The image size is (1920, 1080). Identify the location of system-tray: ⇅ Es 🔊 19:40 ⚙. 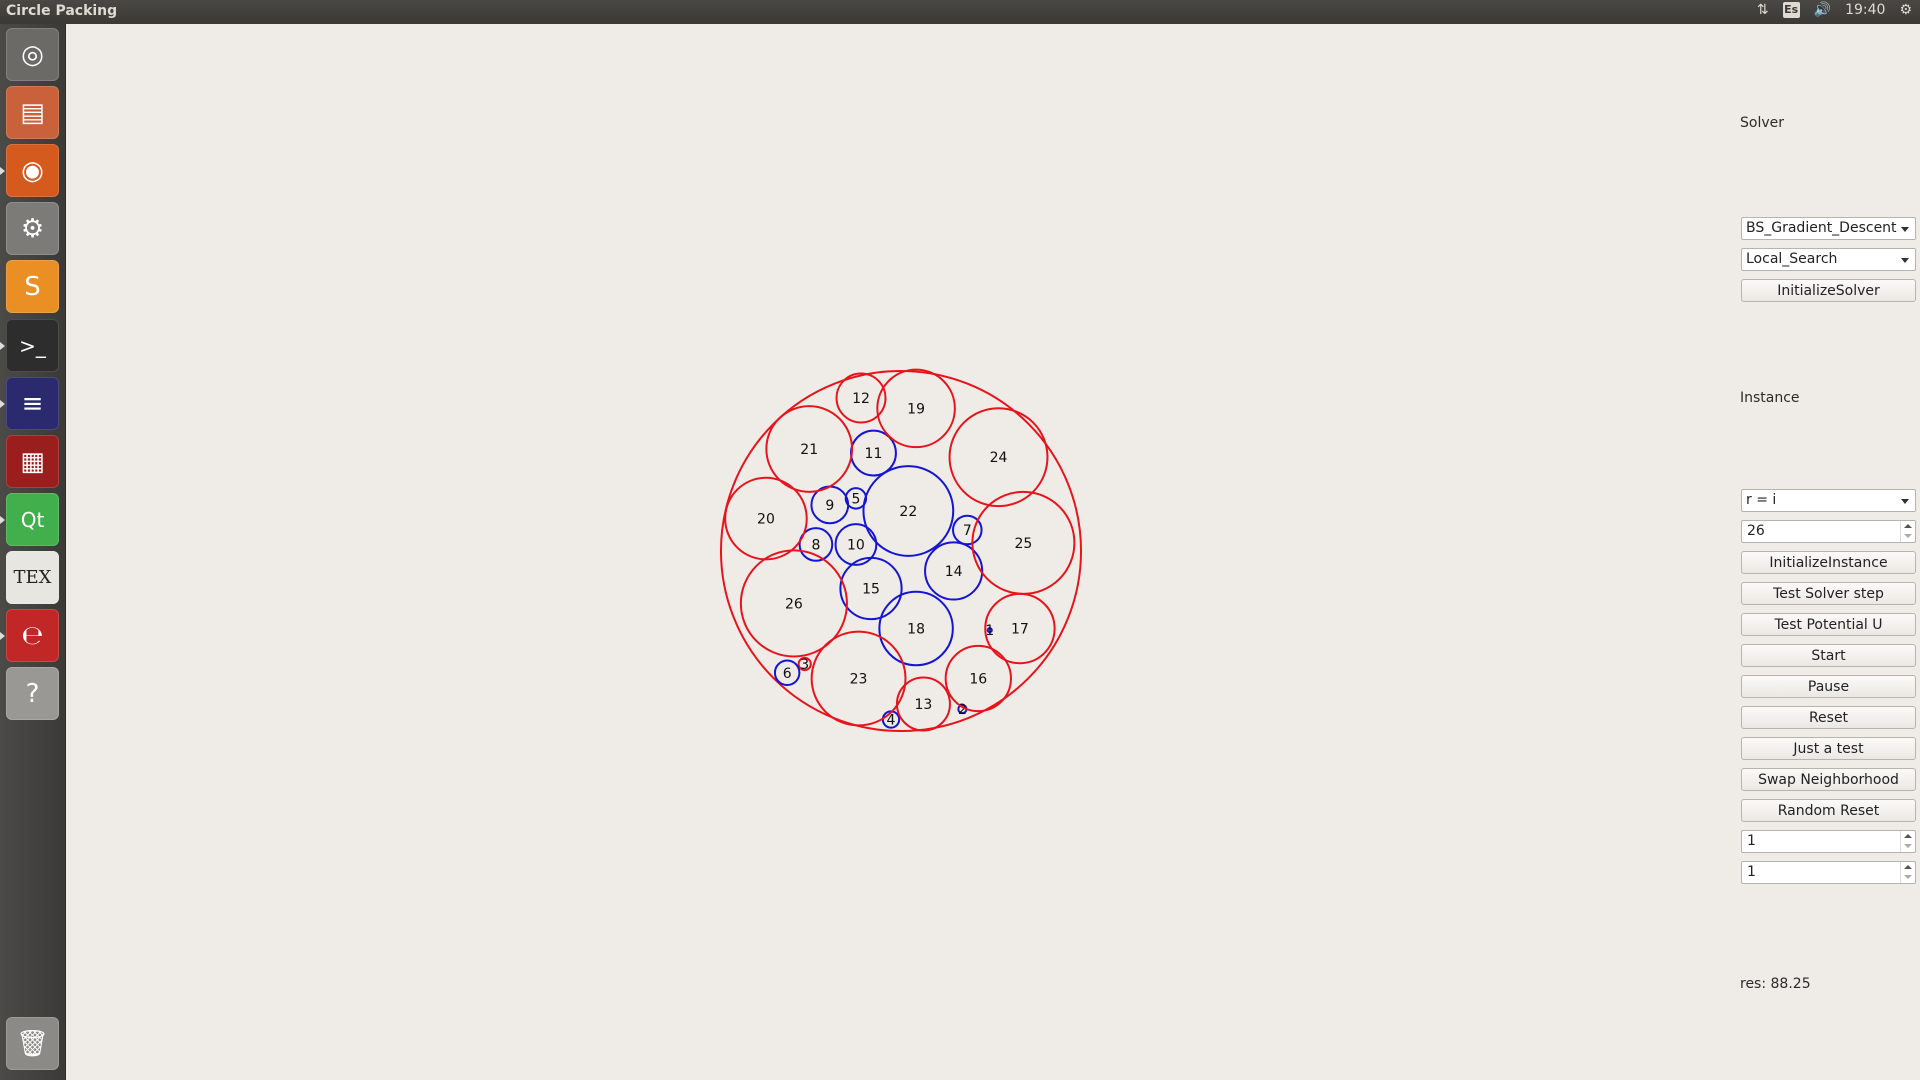
(1834, 10).